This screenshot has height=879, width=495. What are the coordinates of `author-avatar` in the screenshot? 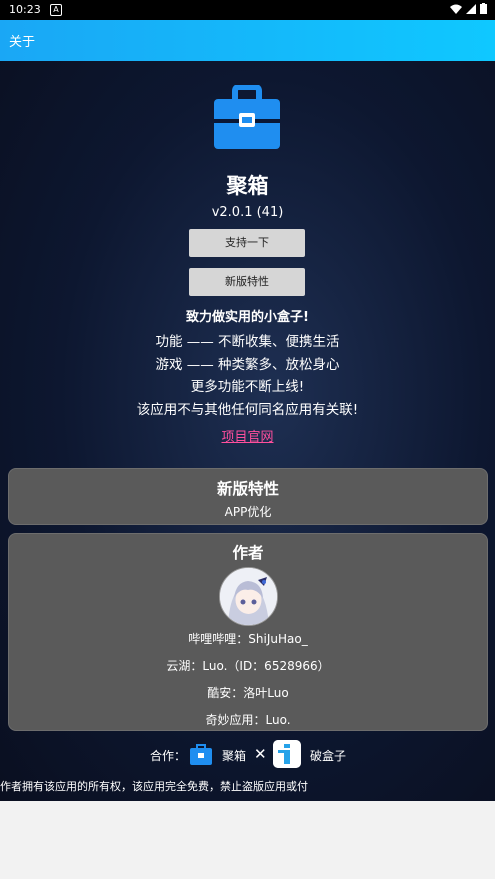 It's located at (248, 596).